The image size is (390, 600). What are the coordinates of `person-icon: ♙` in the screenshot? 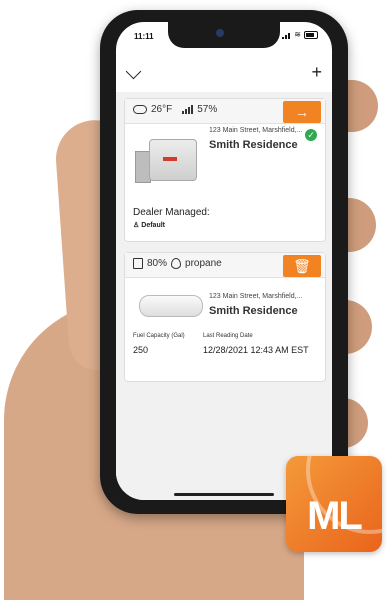 It's located at (136, 225).